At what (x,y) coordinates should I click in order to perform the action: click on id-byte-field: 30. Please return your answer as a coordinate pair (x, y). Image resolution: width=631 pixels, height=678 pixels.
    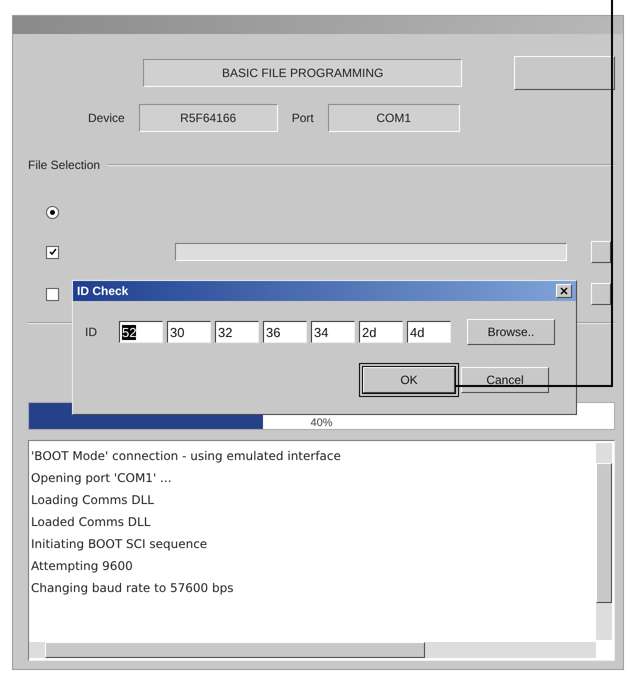
    Looking at the image, I should click on (189, 332).